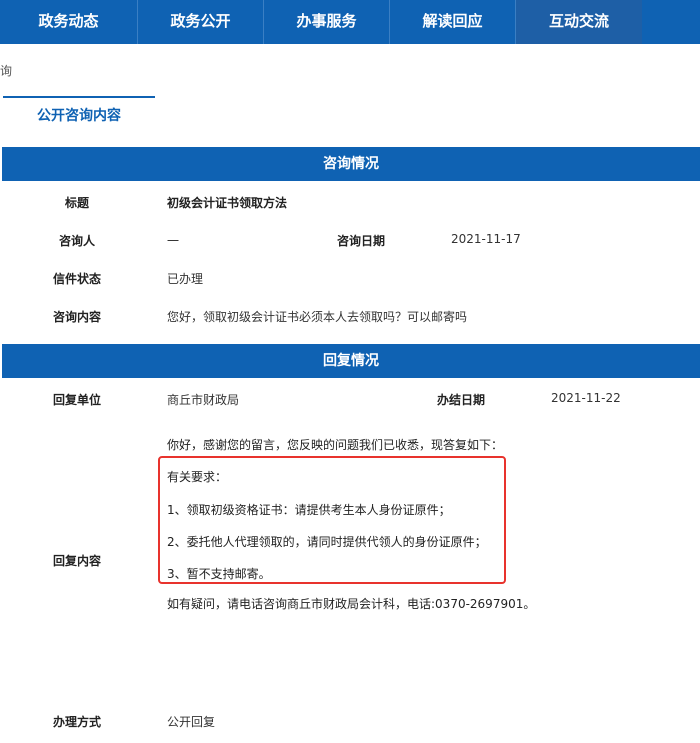 The width and height of the screenshot is (700, 743). I want to click on title-value: 初级会计证书领取方法, so click(227, 203).